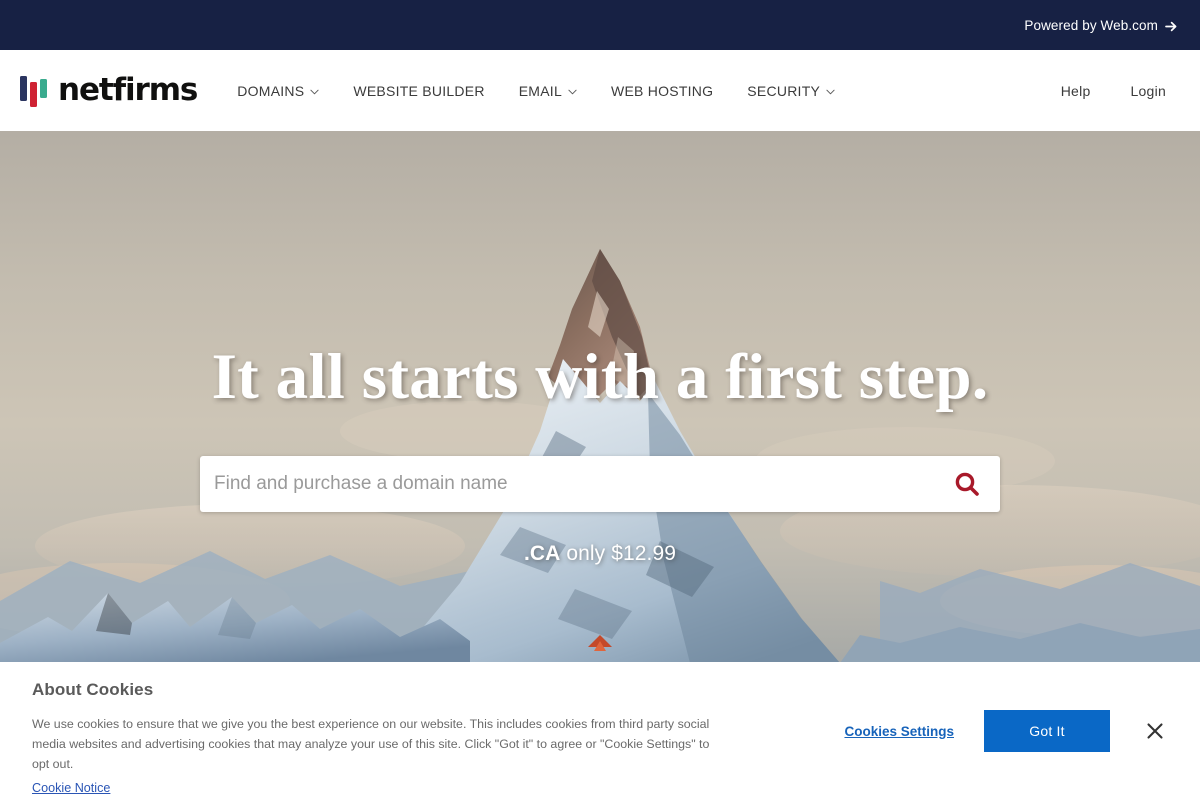 The width and height of the screenshot is (1200, 800). Describe the element at coordinates (1171, 26) in the screenshot. I see `arrow-right-icon` at that location.